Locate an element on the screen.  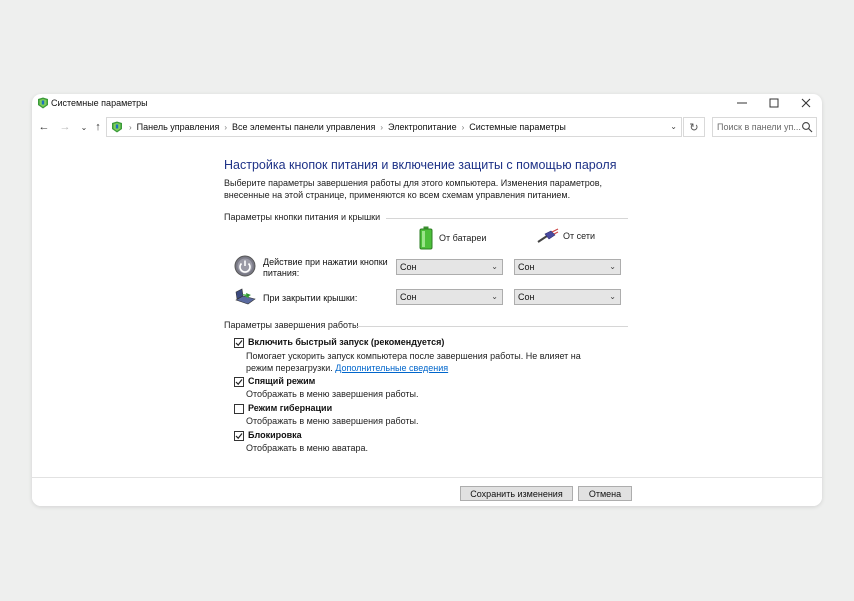
breadcrumb-item-system-settings: Системные параметры is located at coordinates (517, 127).